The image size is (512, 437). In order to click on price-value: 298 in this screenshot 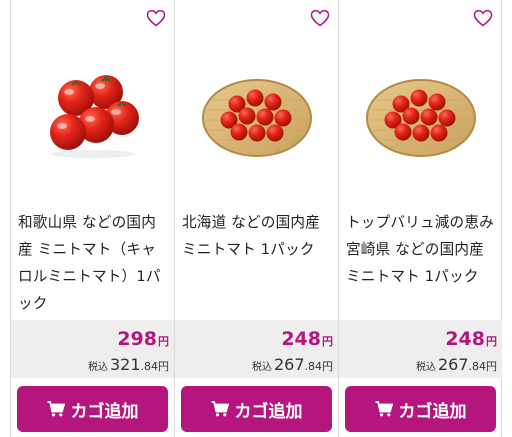, I will do `click(137, 339)`.